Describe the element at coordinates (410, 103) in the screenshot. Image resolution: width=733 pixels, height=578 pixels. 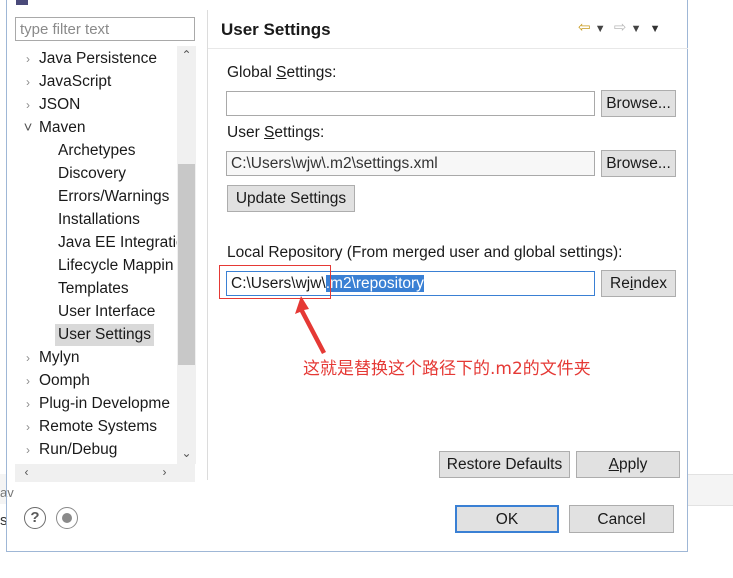
I see `global-settings-field` at that location.